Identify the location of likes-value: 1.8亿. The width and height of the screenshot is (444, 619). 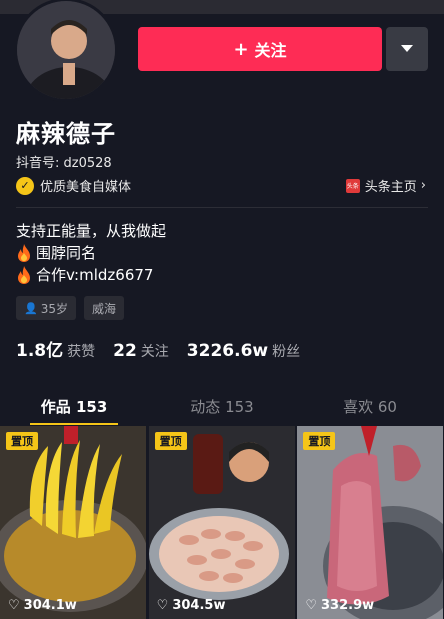
(40, 351).